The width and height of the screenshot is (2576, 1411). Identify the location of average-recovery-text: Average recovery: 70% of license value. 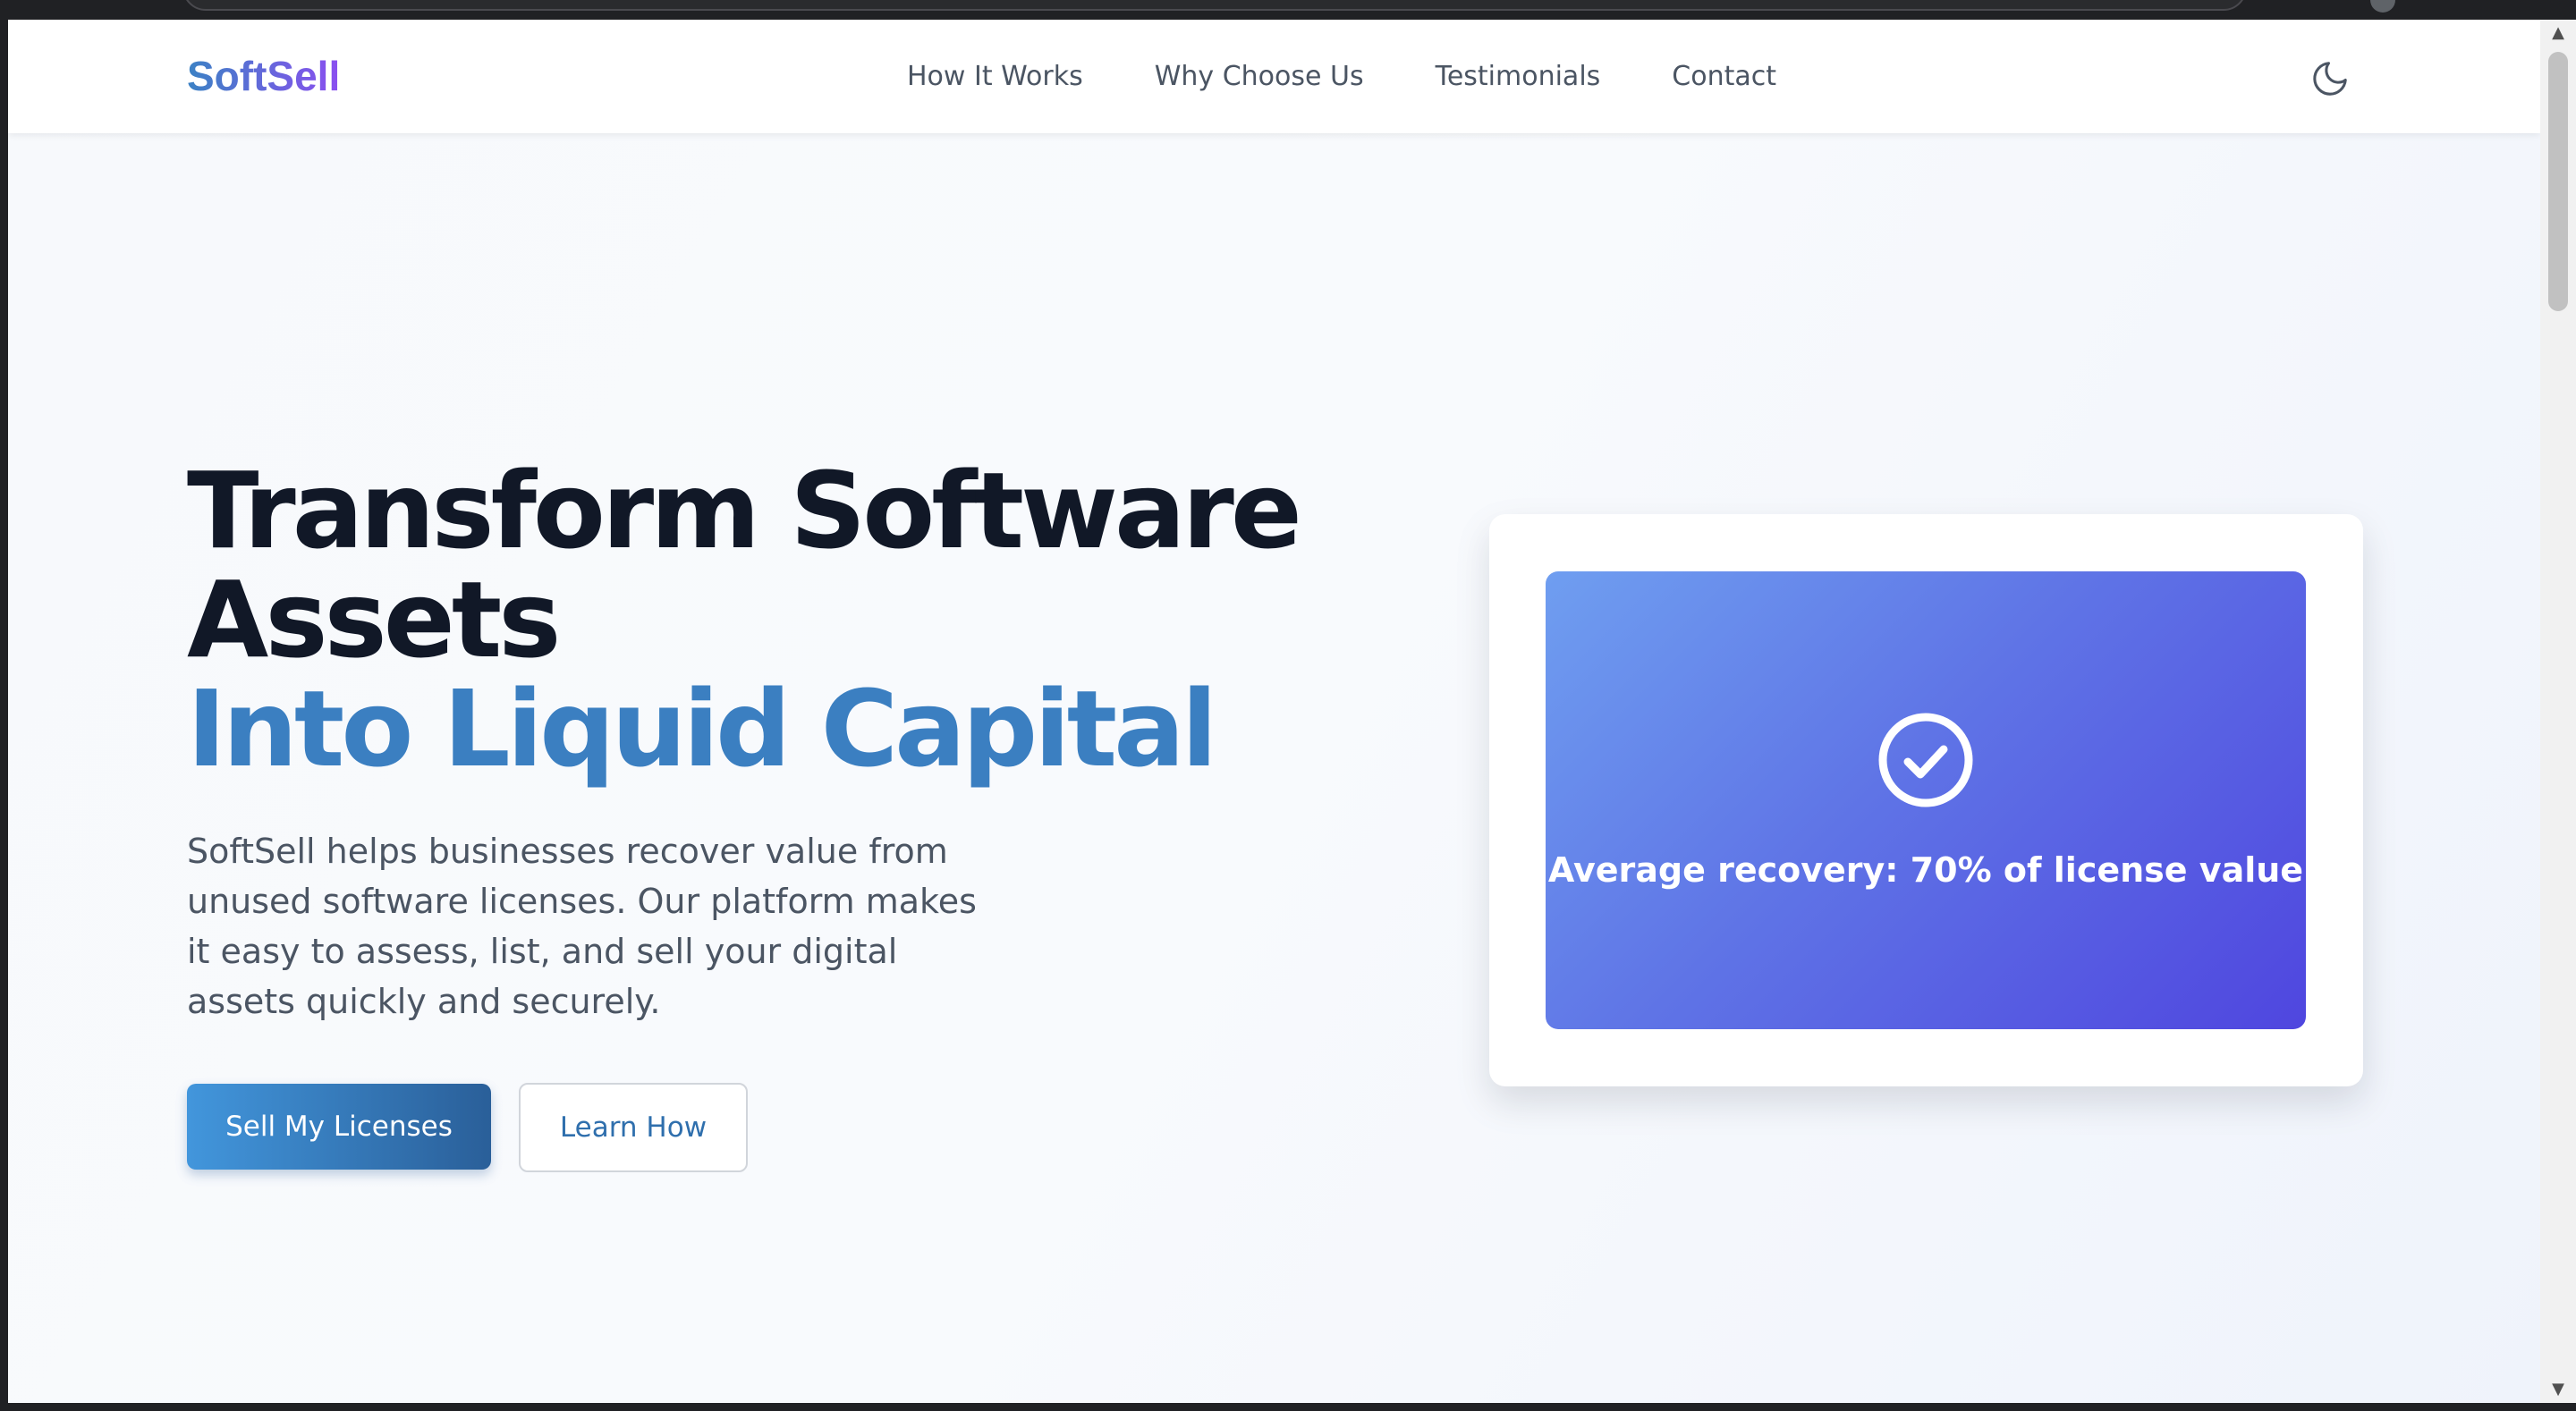
(1925, 870).